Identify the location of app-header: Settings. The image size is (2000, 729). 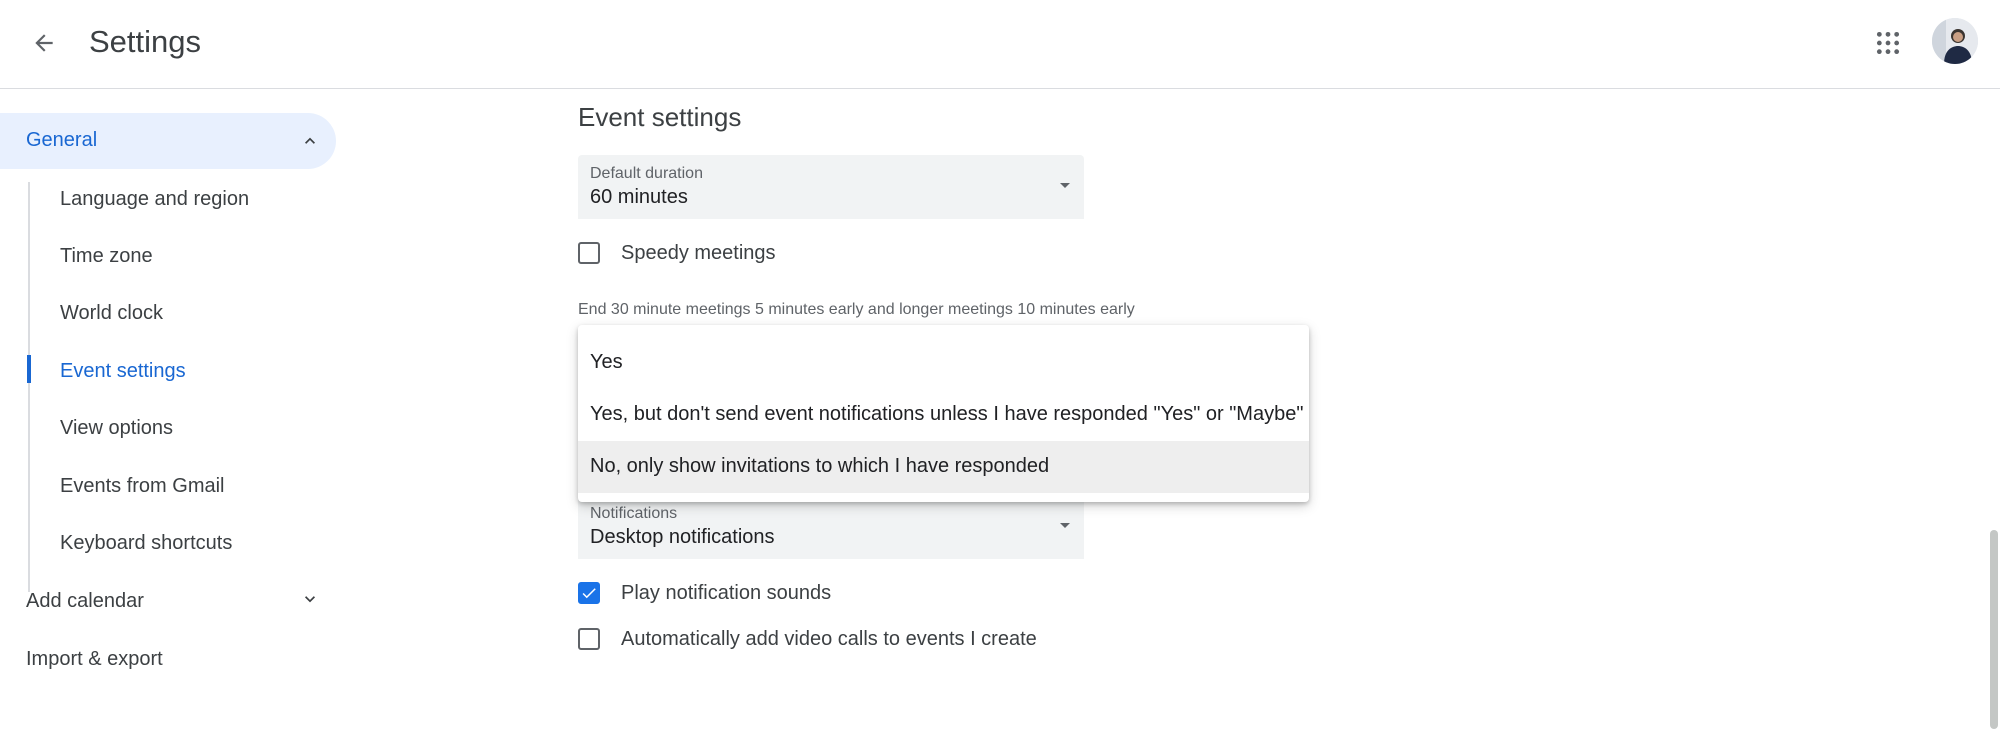
(1000, 44).